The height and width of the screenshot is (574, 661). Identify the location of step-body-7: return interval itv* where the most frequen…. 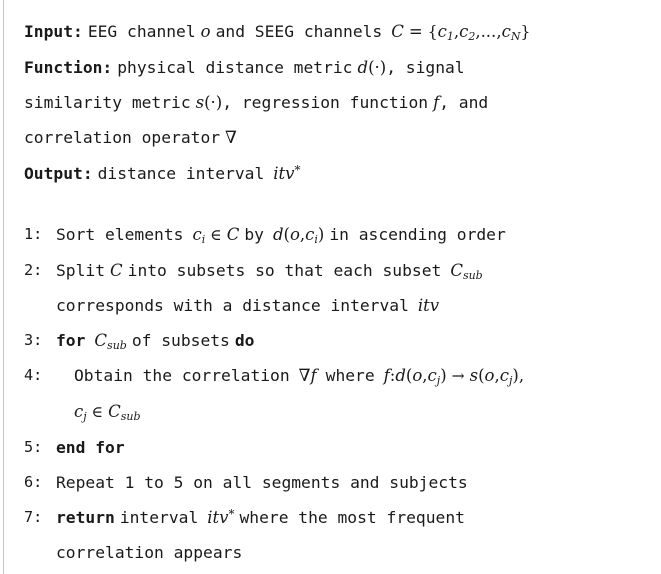
(356, 535).